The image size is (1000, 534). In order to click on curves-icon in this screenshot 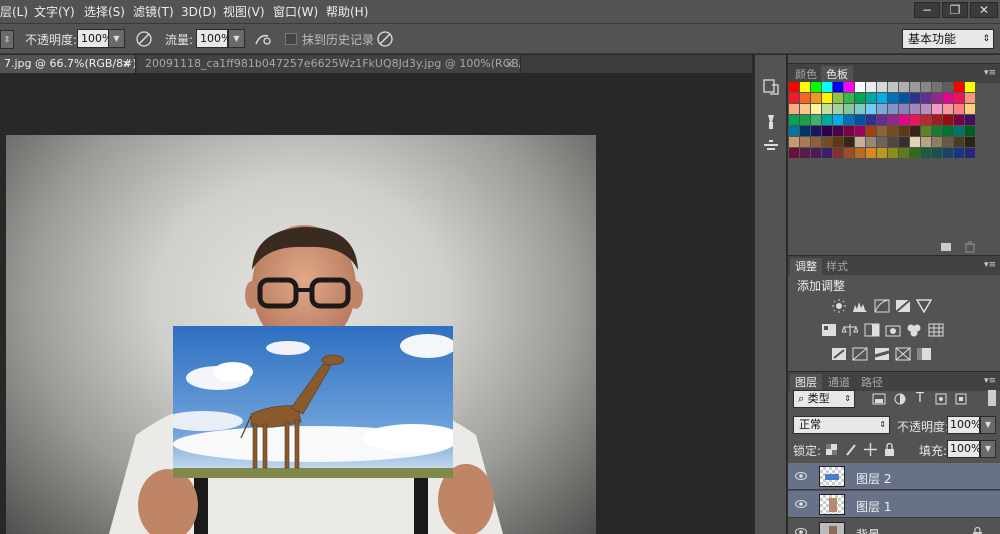, I will do `click(882, 306)`.